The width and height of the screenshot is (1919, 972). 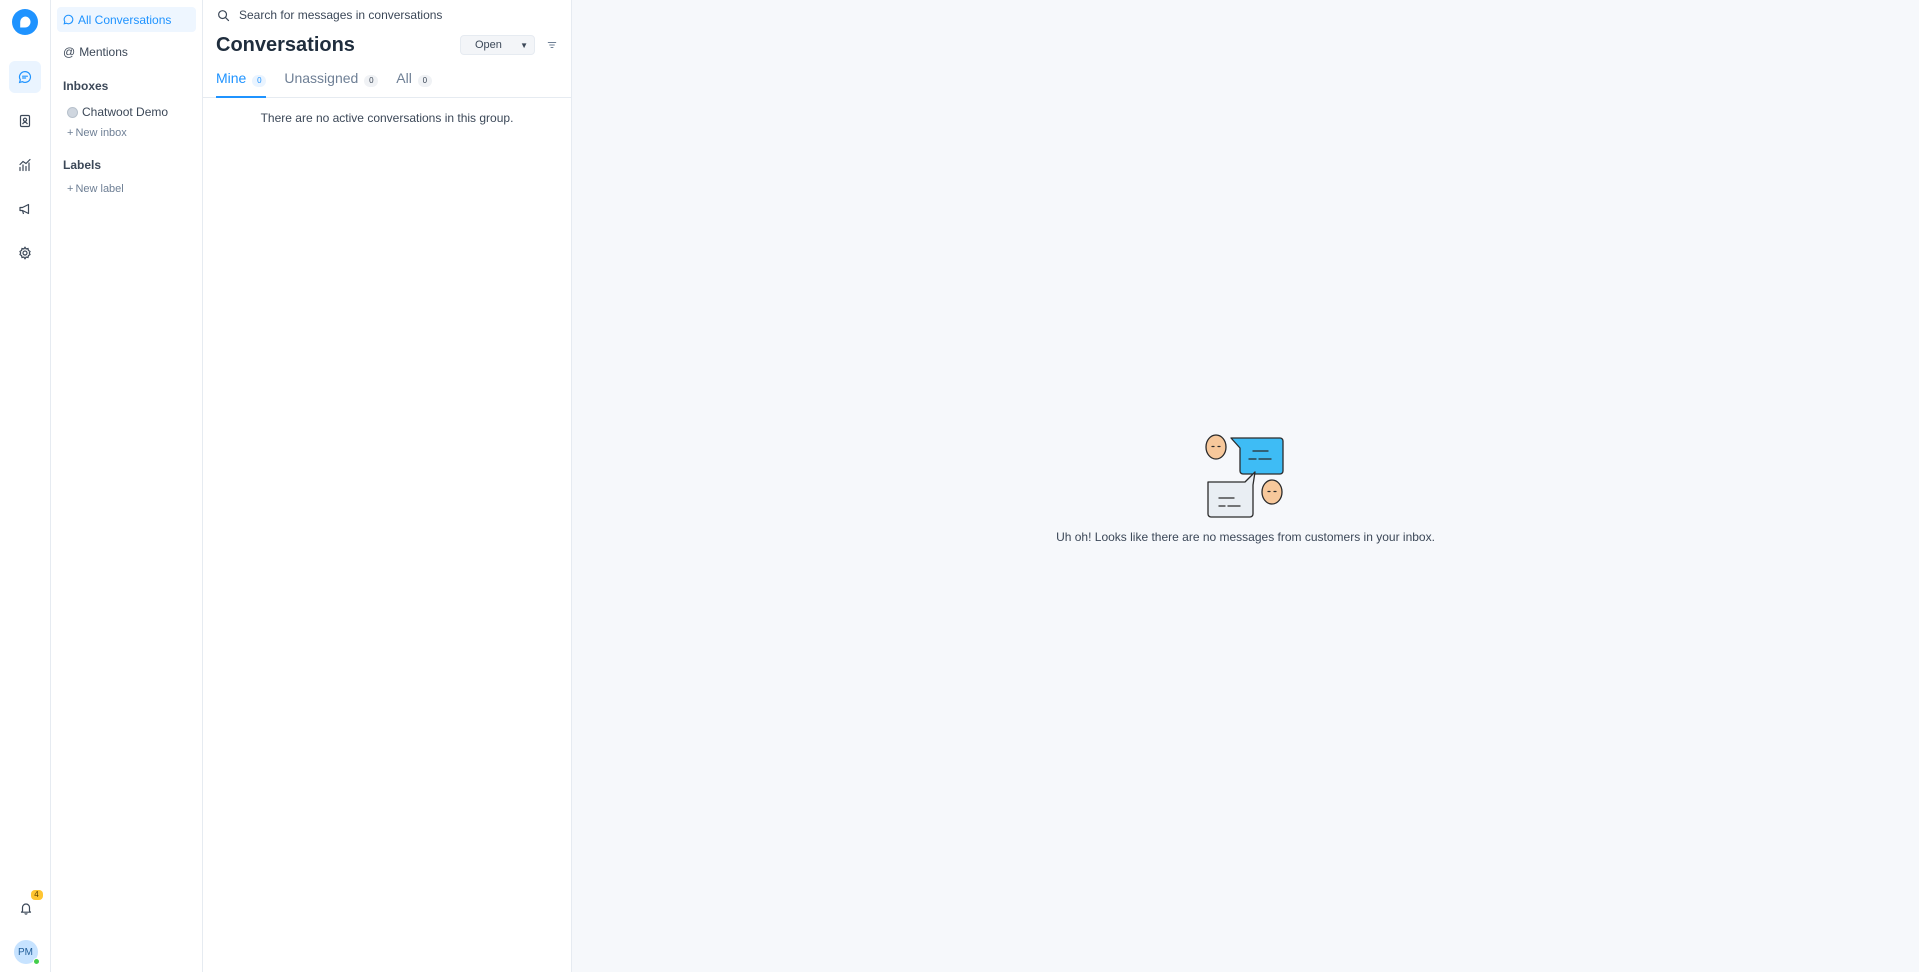 I want to click on user-avatar: PM, so click(x=26, y=952).